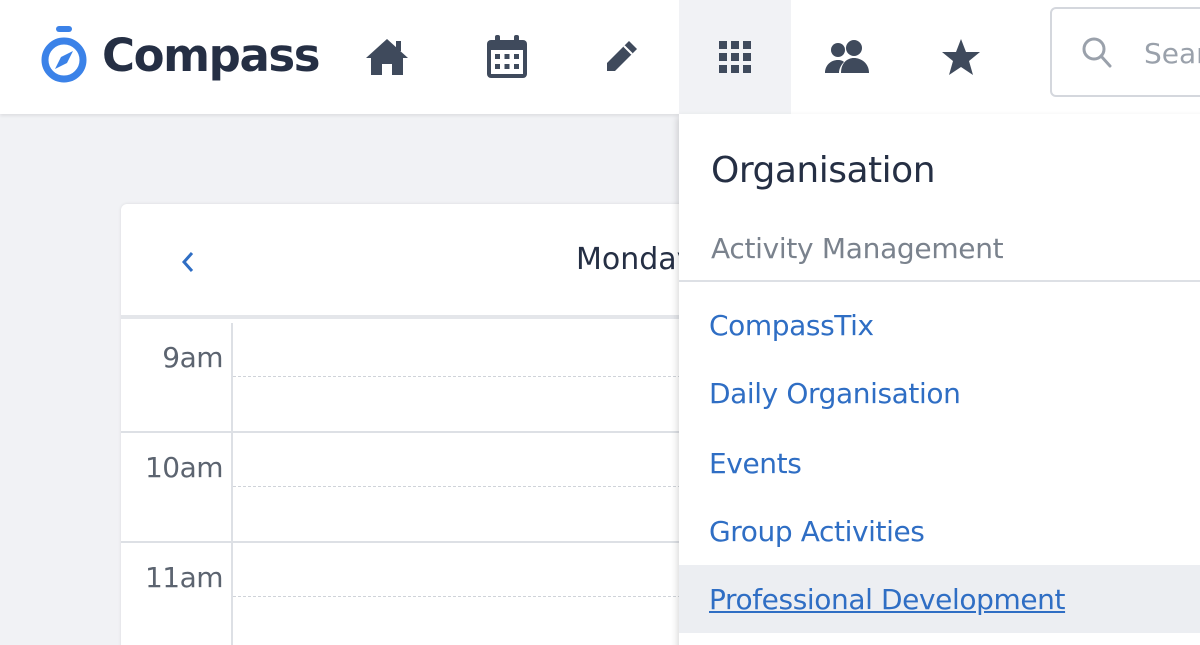 This screenshot has height=645, width=1200. I want to click on home-icon, so click(387, 57).